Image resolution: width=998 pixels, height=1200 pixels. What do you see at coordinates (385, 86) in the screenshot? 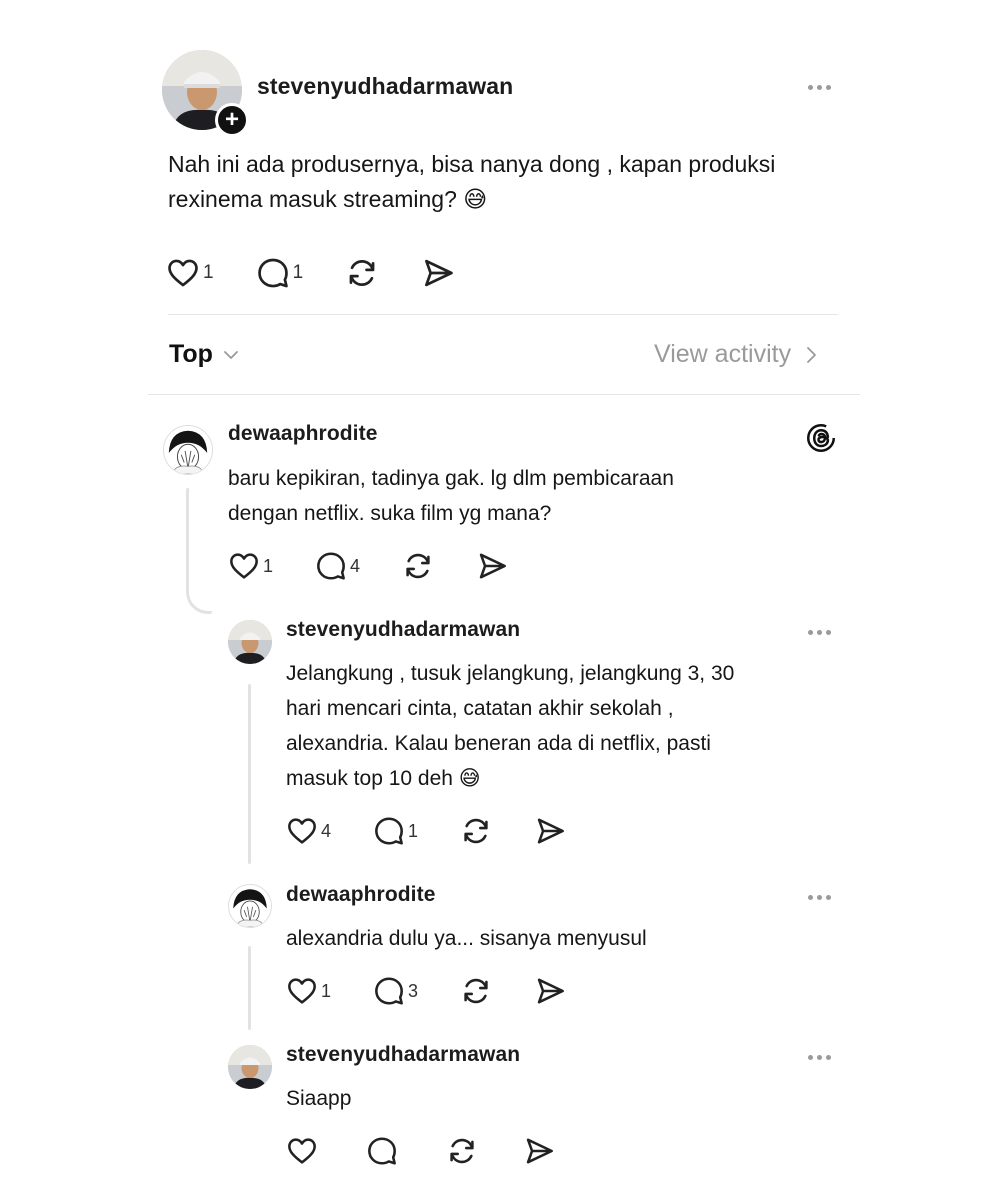
I see `post-author: stevenyudhadarmawan` at bounding box center [385, 86].